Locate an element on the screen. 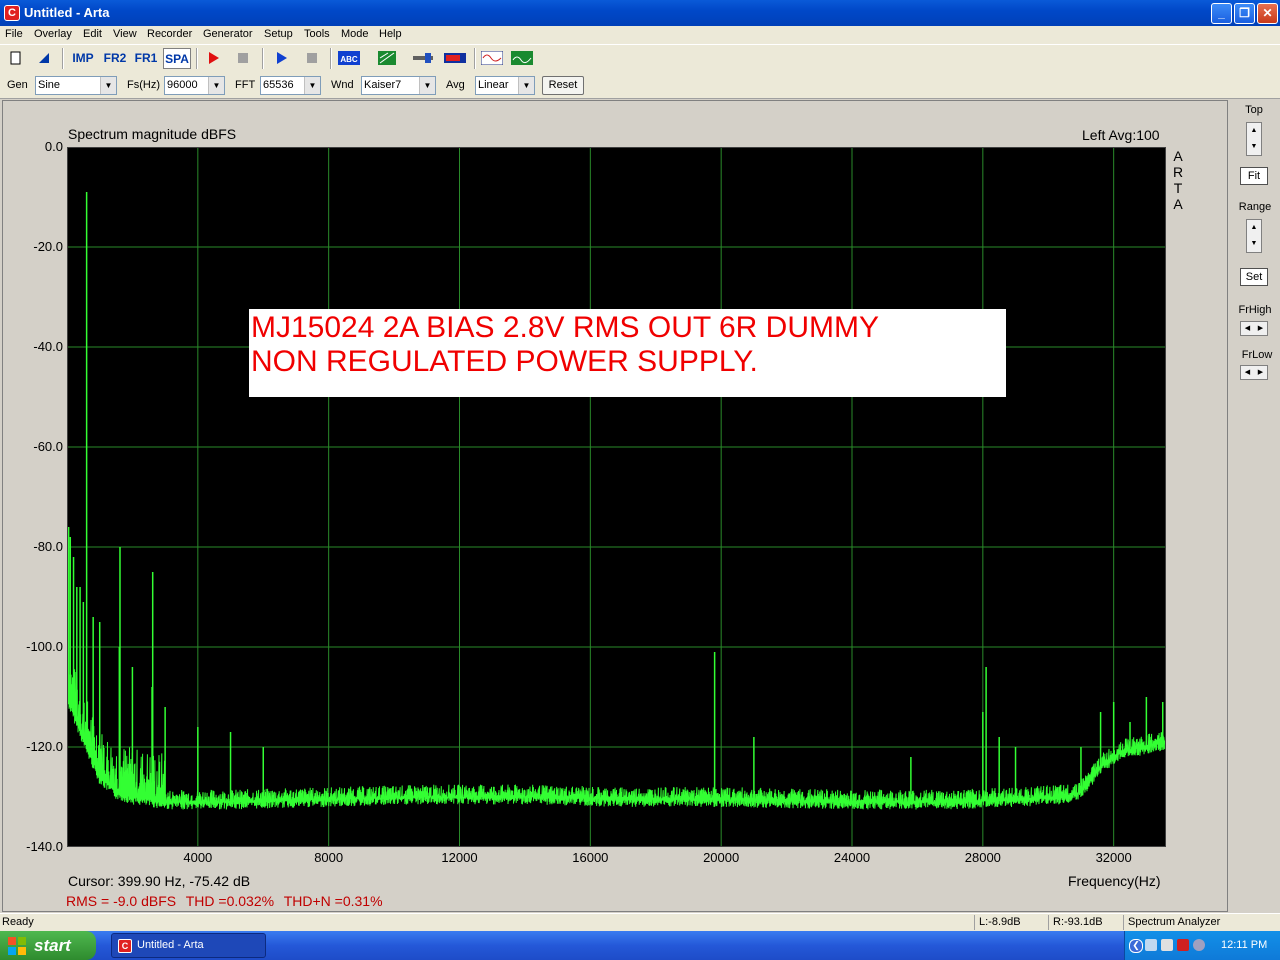 The image size is (1280, 960). reset-button: Reset is located at coordinates (563, 85).